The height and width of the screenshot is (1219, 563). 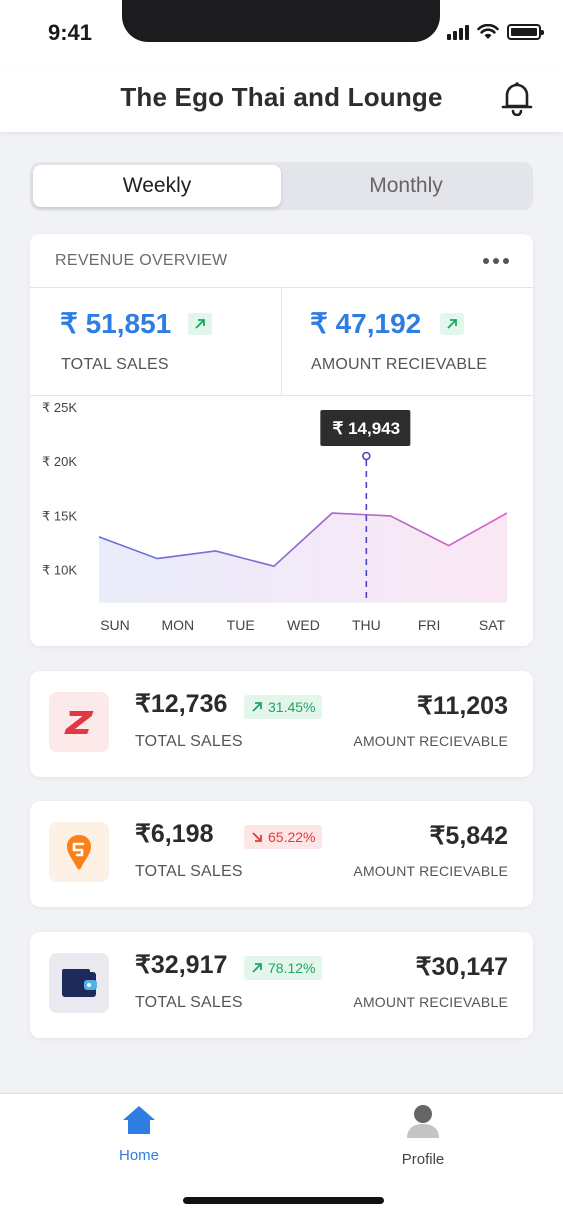 I want to click on app-header: The Ego Thai and Lounge, so click(x=281, y=99).